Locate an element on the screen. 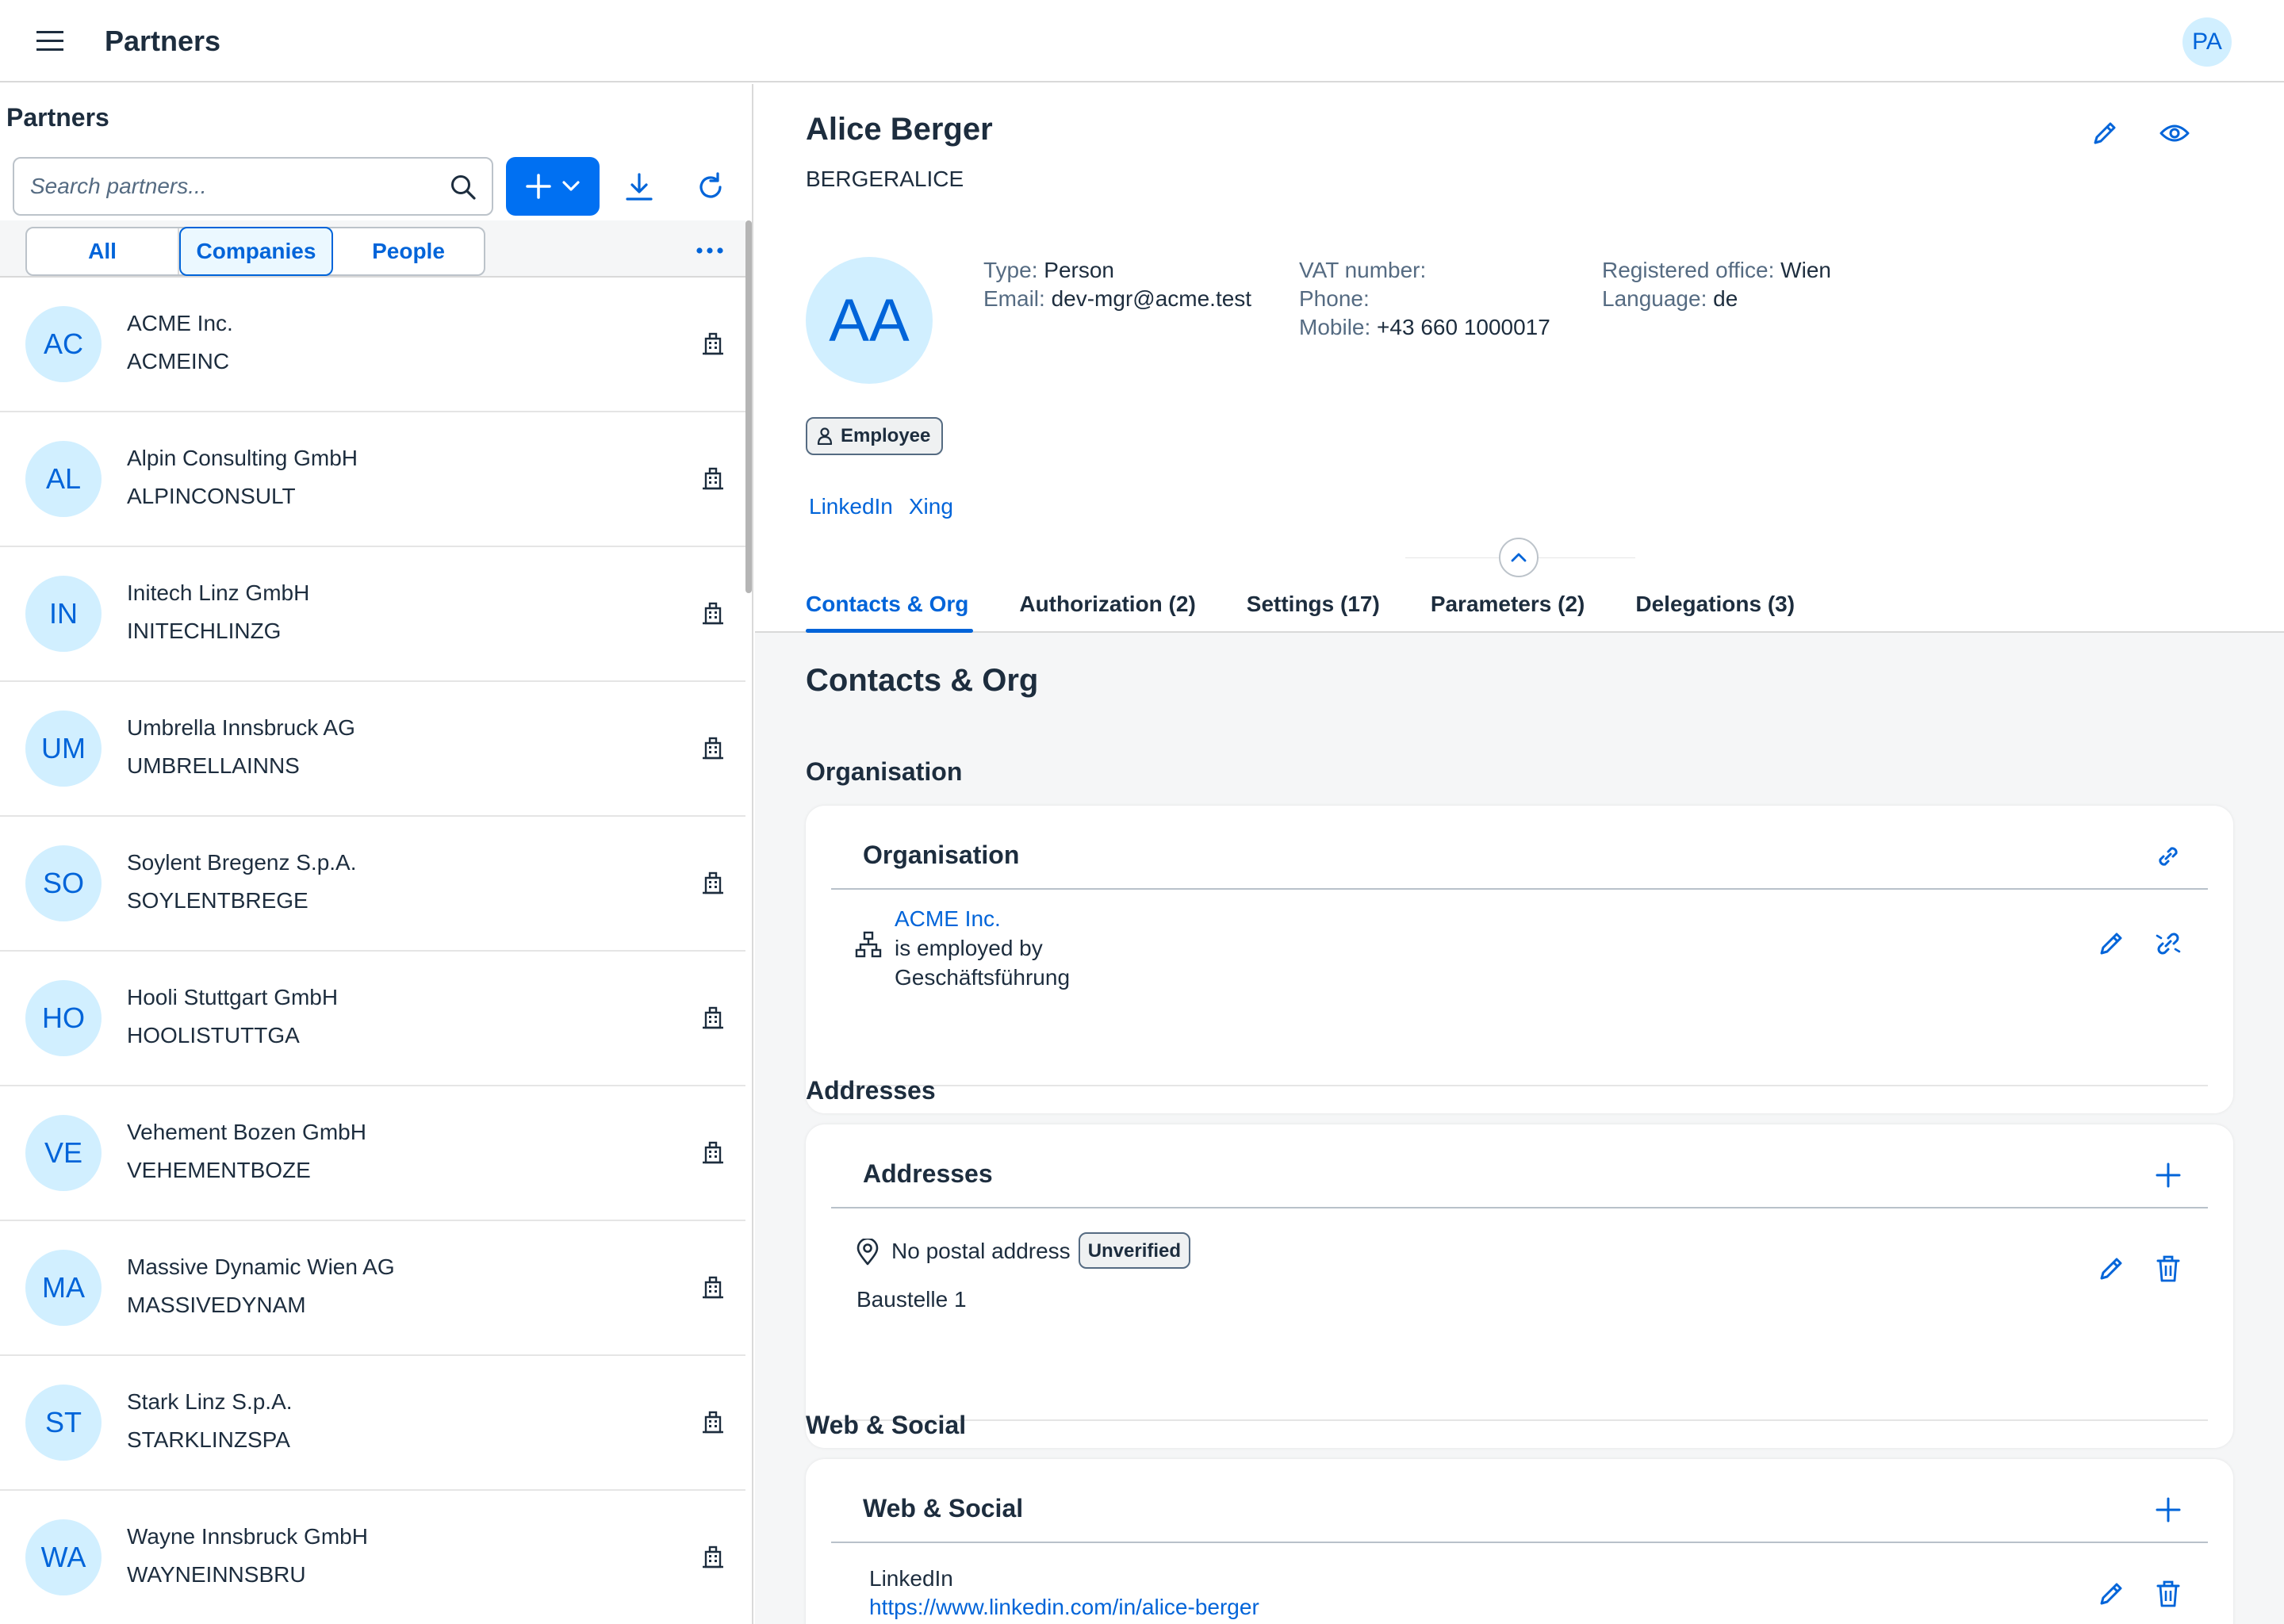  partner-list-item: ST Stark Linz S.p.A. STARKLINZSPA is located at coordinates (372, 1423).